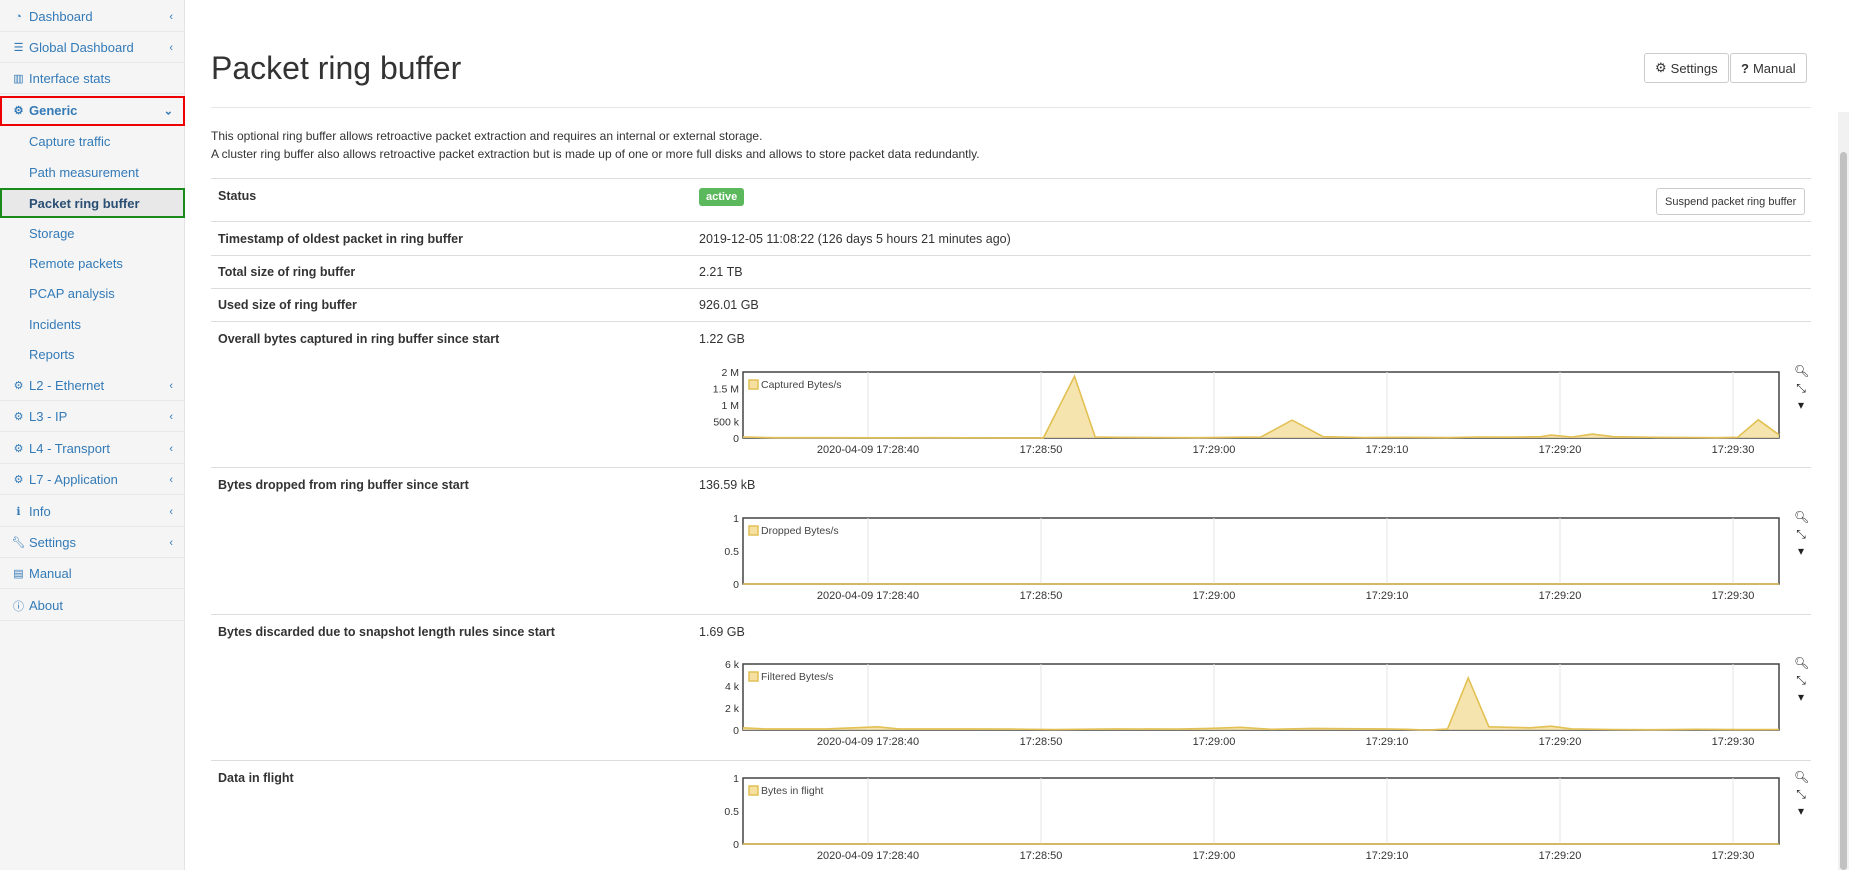 The width and height of the screenshot is (1849, 870). Describe the element at coordinates (92, 417) in the screenshot. I see `sidebar-item-l3-ip: ⚙ L3 - IP ‹` at that location.